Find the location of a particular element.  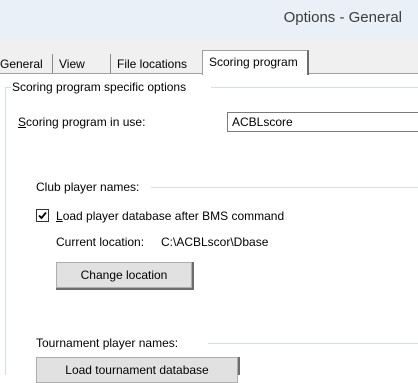

tab-view: View is located at coordinates (72, 64).